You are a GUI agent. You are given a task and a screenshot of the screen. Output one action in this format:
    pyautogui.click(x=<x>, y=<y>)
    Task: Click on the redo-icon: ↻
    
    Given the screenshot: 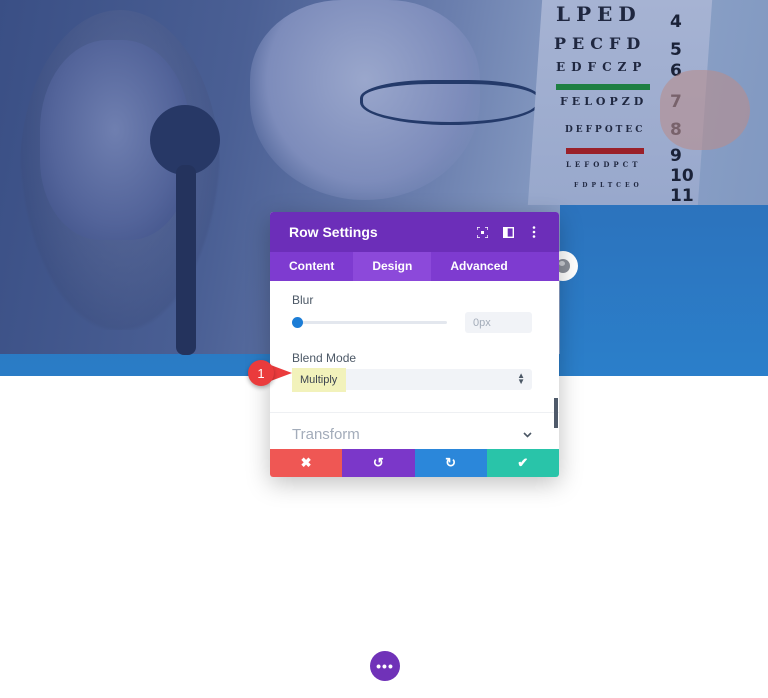 What is the action you would take?
    pyautogui.click(x=451, y=462)
    